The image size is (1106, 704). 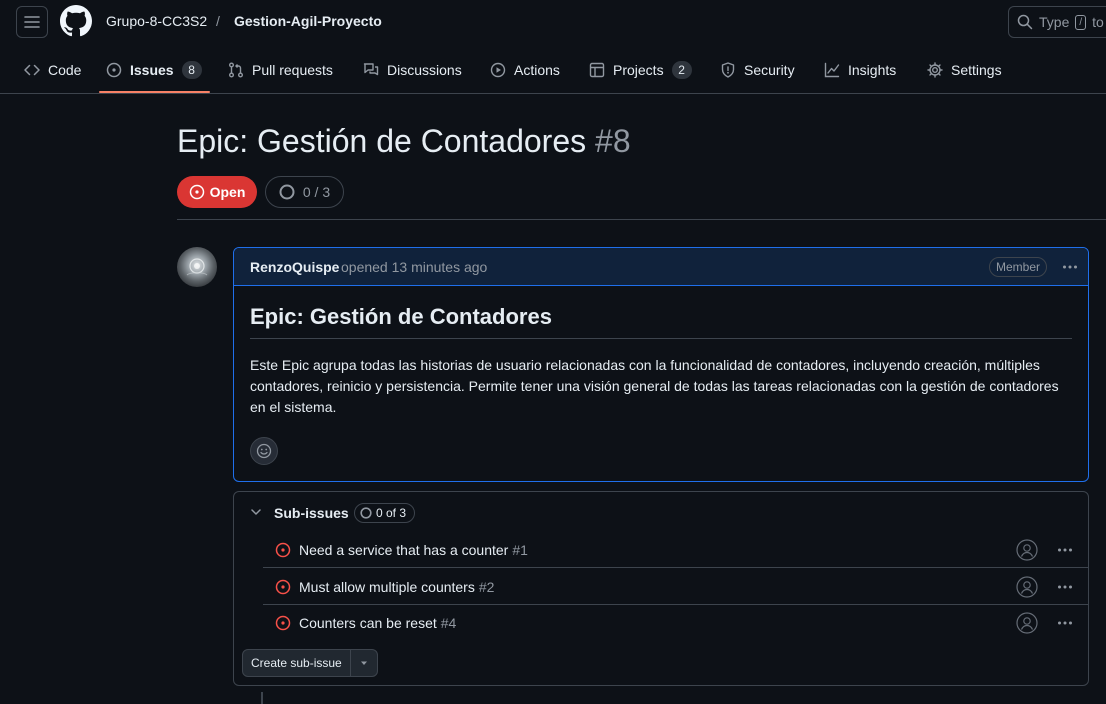 I want to click on list-item: Need a service that has a counter #1, so click(x=676, y=550).